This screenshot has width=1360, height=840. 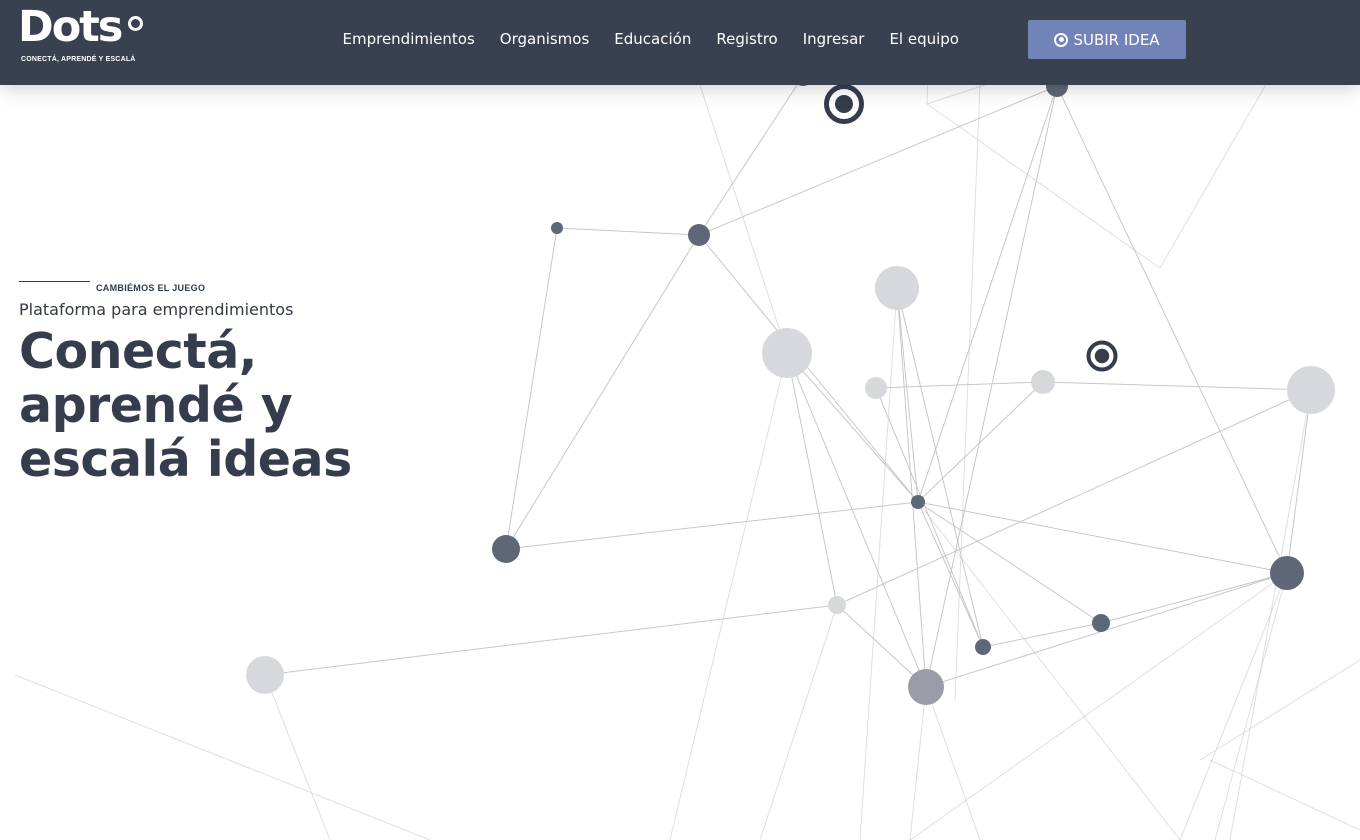 I want to click on dots-logo: Dots CONECTÁ, APRENDÉ Y ESCALÁ, so click(x=83, y=37).